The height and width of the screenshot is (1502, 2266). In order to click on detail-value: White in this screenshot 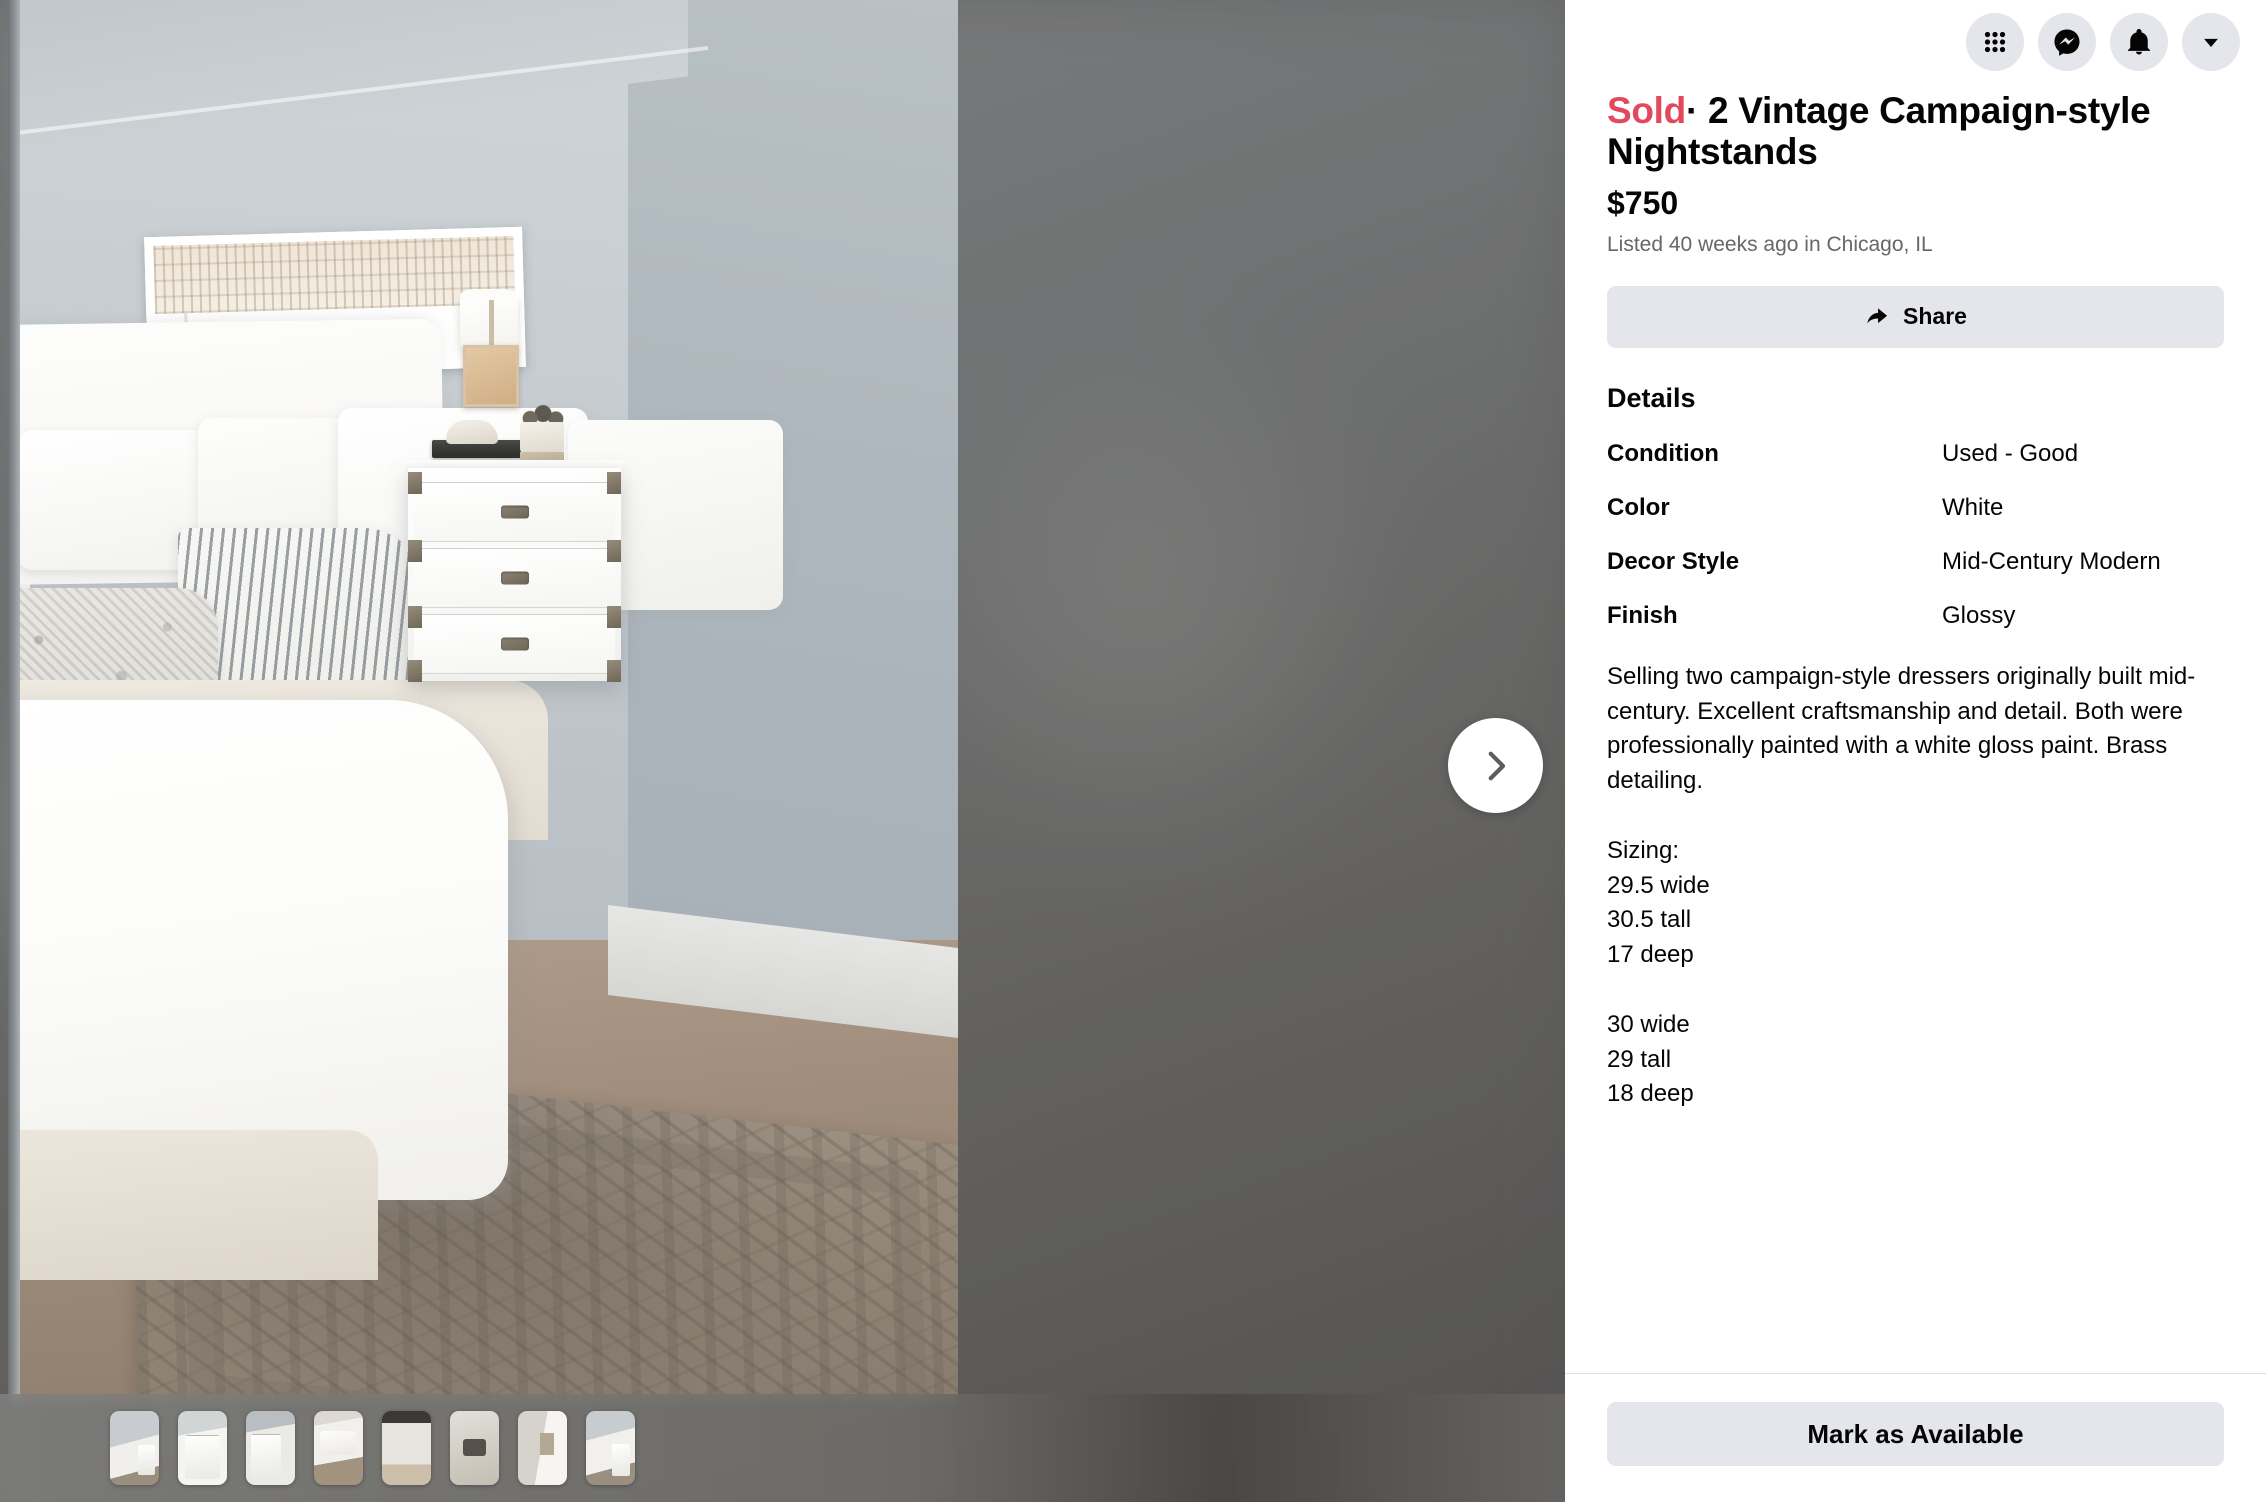, I will do `click(1973, 507)`.